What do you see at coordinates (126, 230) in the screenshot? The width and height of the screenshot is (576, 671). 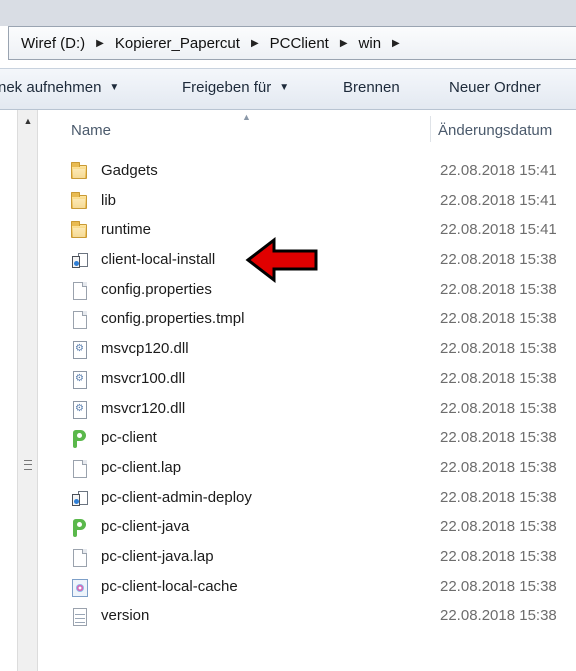 I see `file-name: runtime` at bounding box center [126, 230].